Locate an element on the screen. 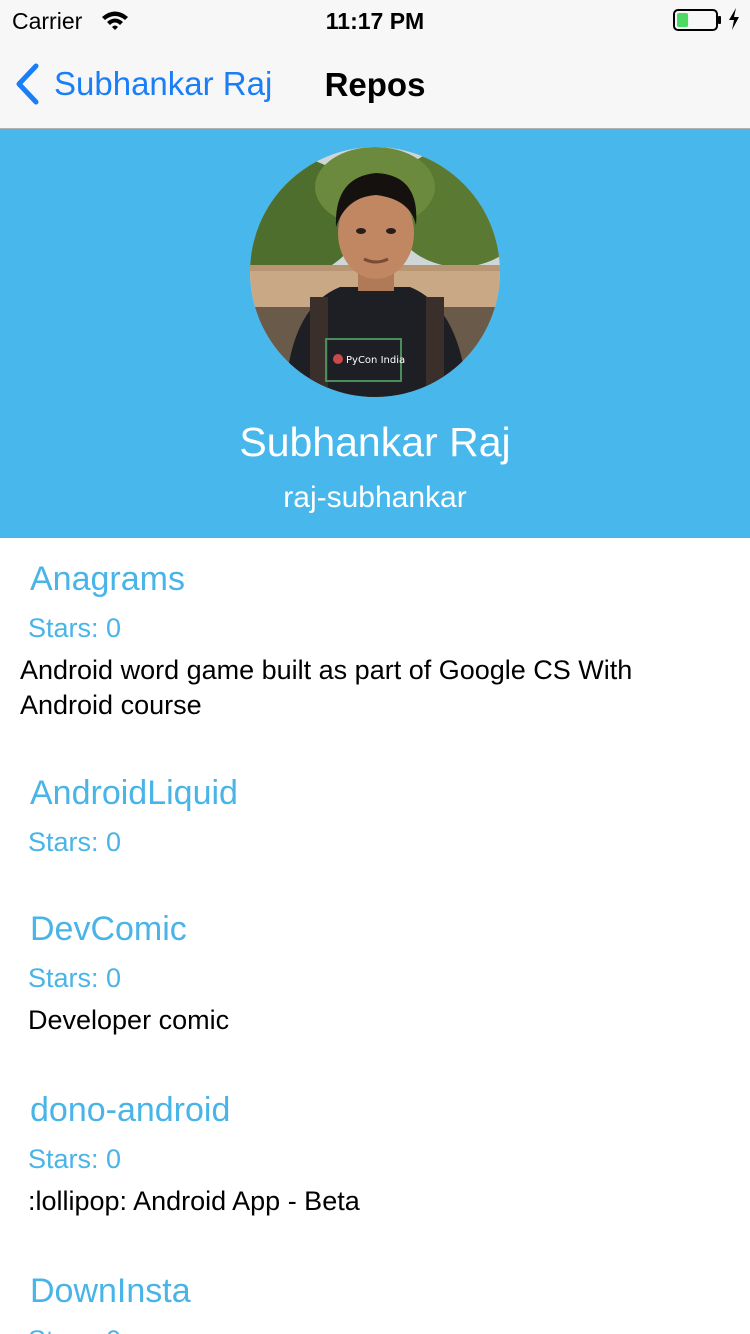 The image size is (750, 1334). profile-name: Subhankar Raj is located at coordinates (375, 442).